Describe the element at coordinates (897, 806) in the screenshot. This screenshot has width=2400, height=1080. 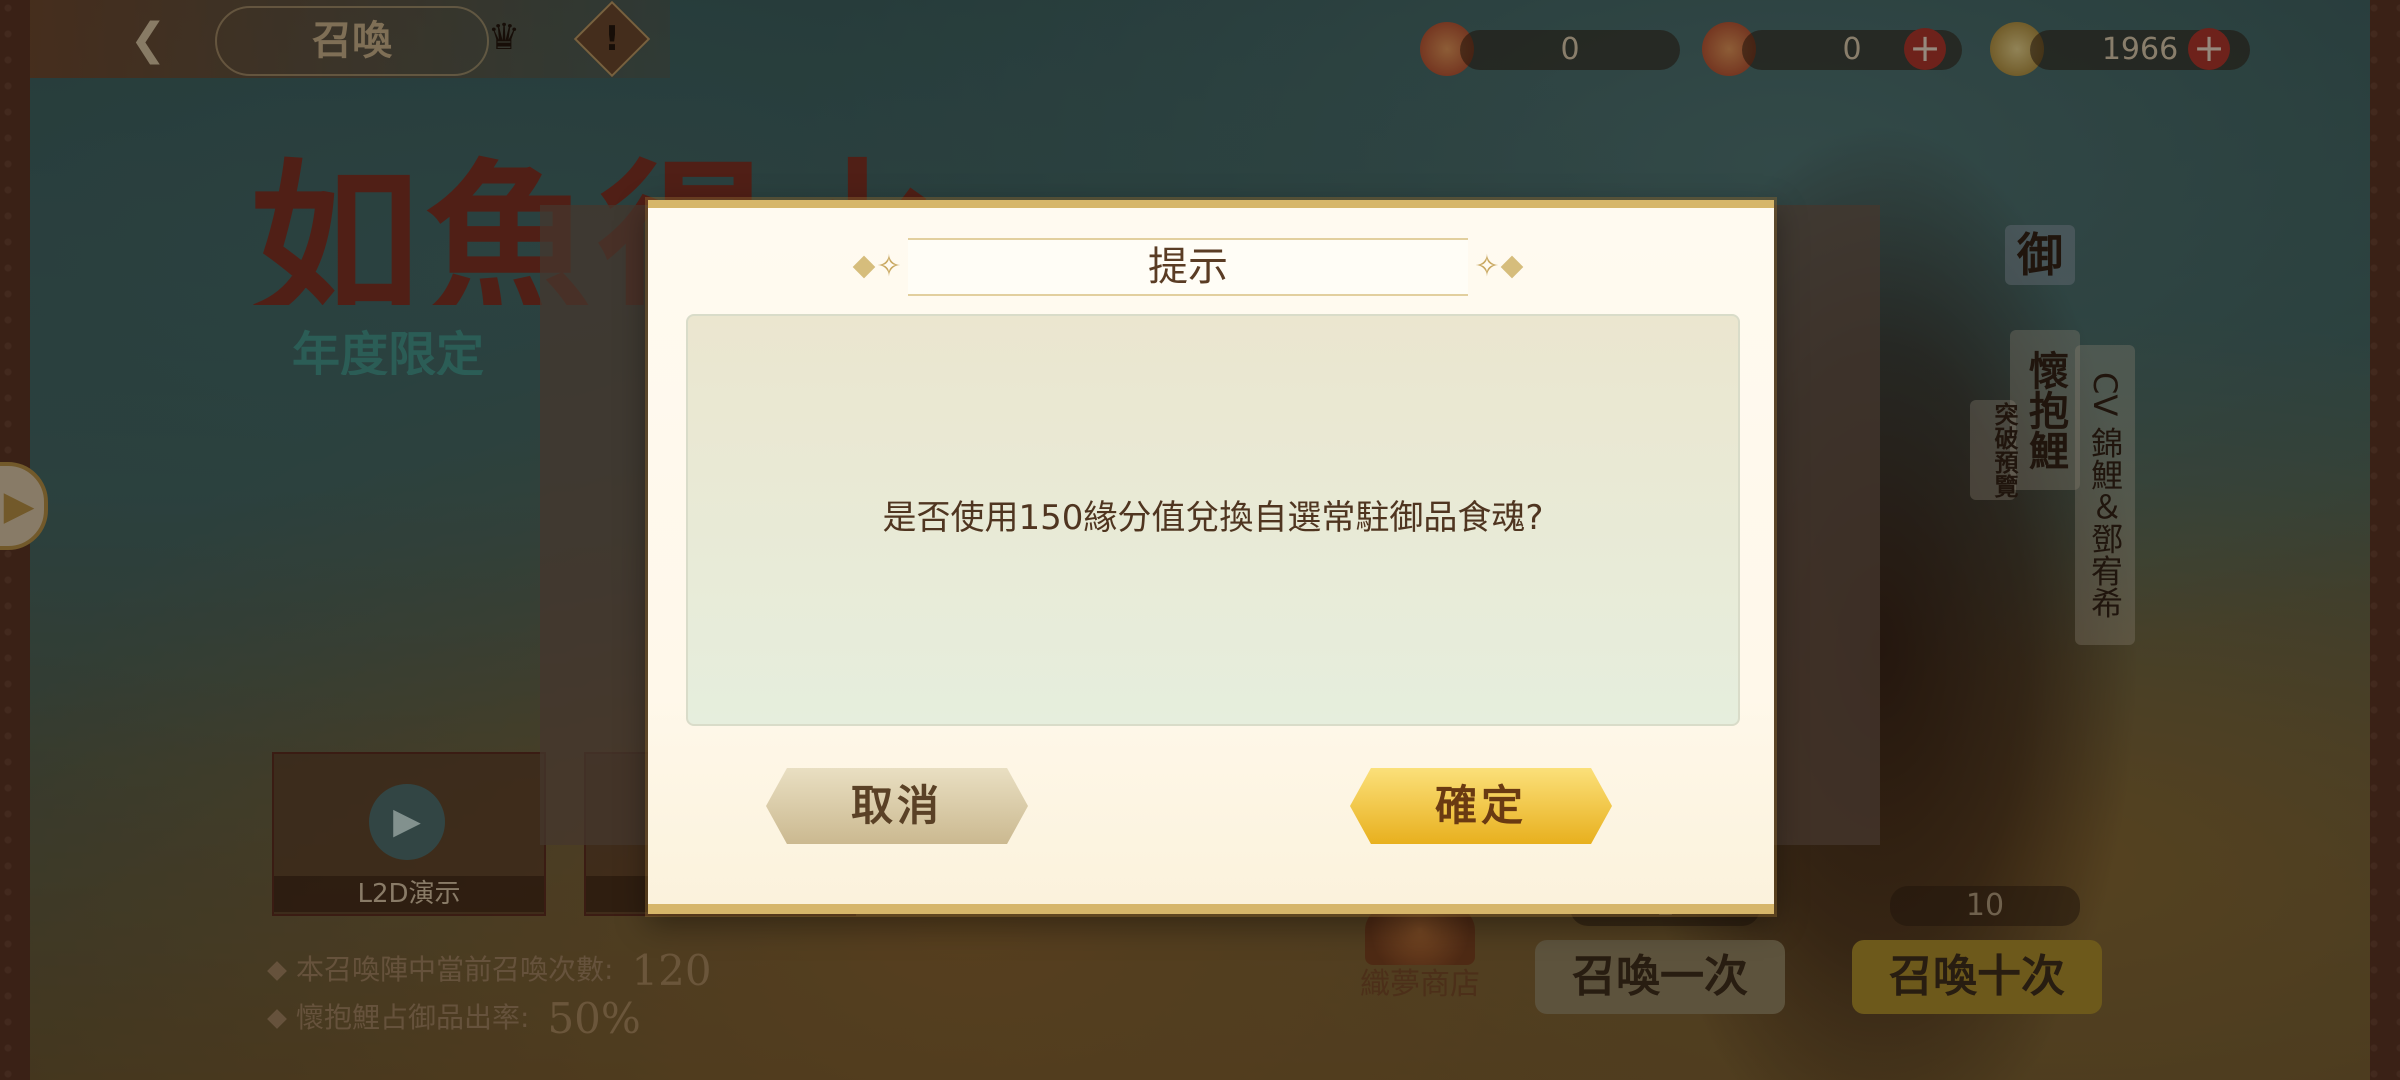
I see `cancel-button: 取消` at that location.